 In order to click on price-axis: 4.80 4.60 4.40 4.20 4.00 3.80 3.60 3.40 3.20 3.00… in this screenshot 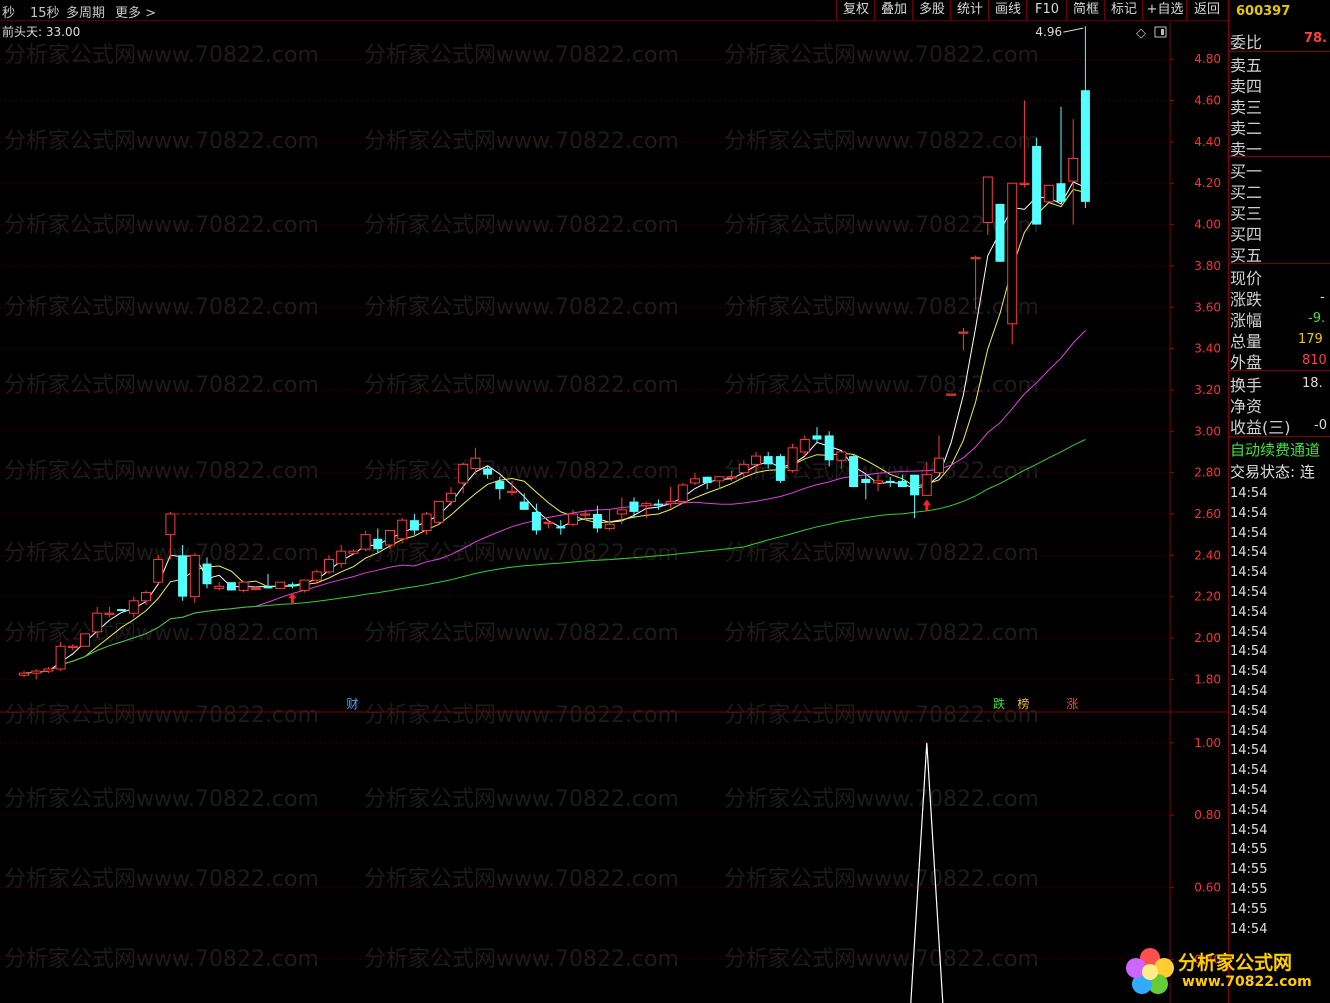, I will do `click(1195, 369)`.